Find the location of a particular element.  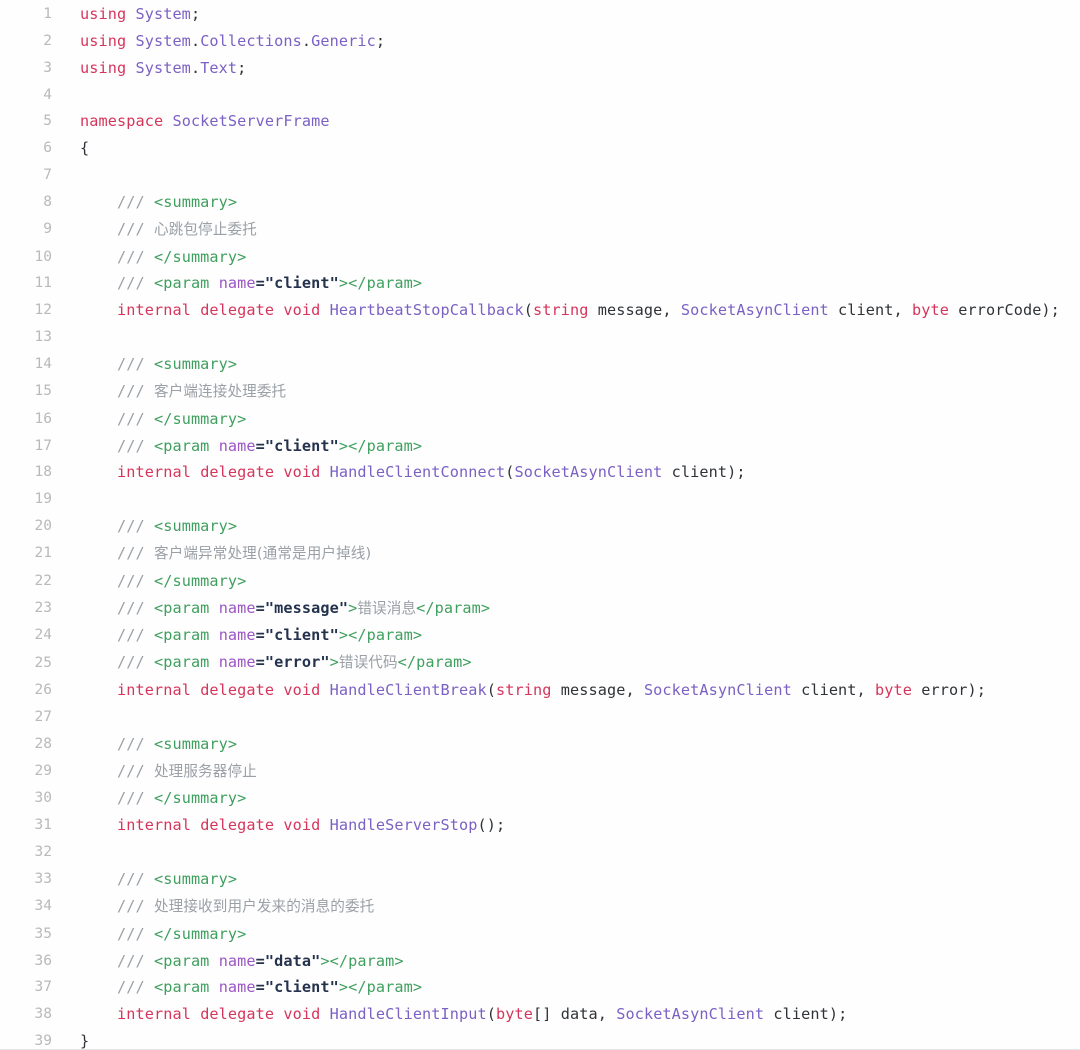

code-line: 30 /// </summary> is located at coordinates (540, 798).